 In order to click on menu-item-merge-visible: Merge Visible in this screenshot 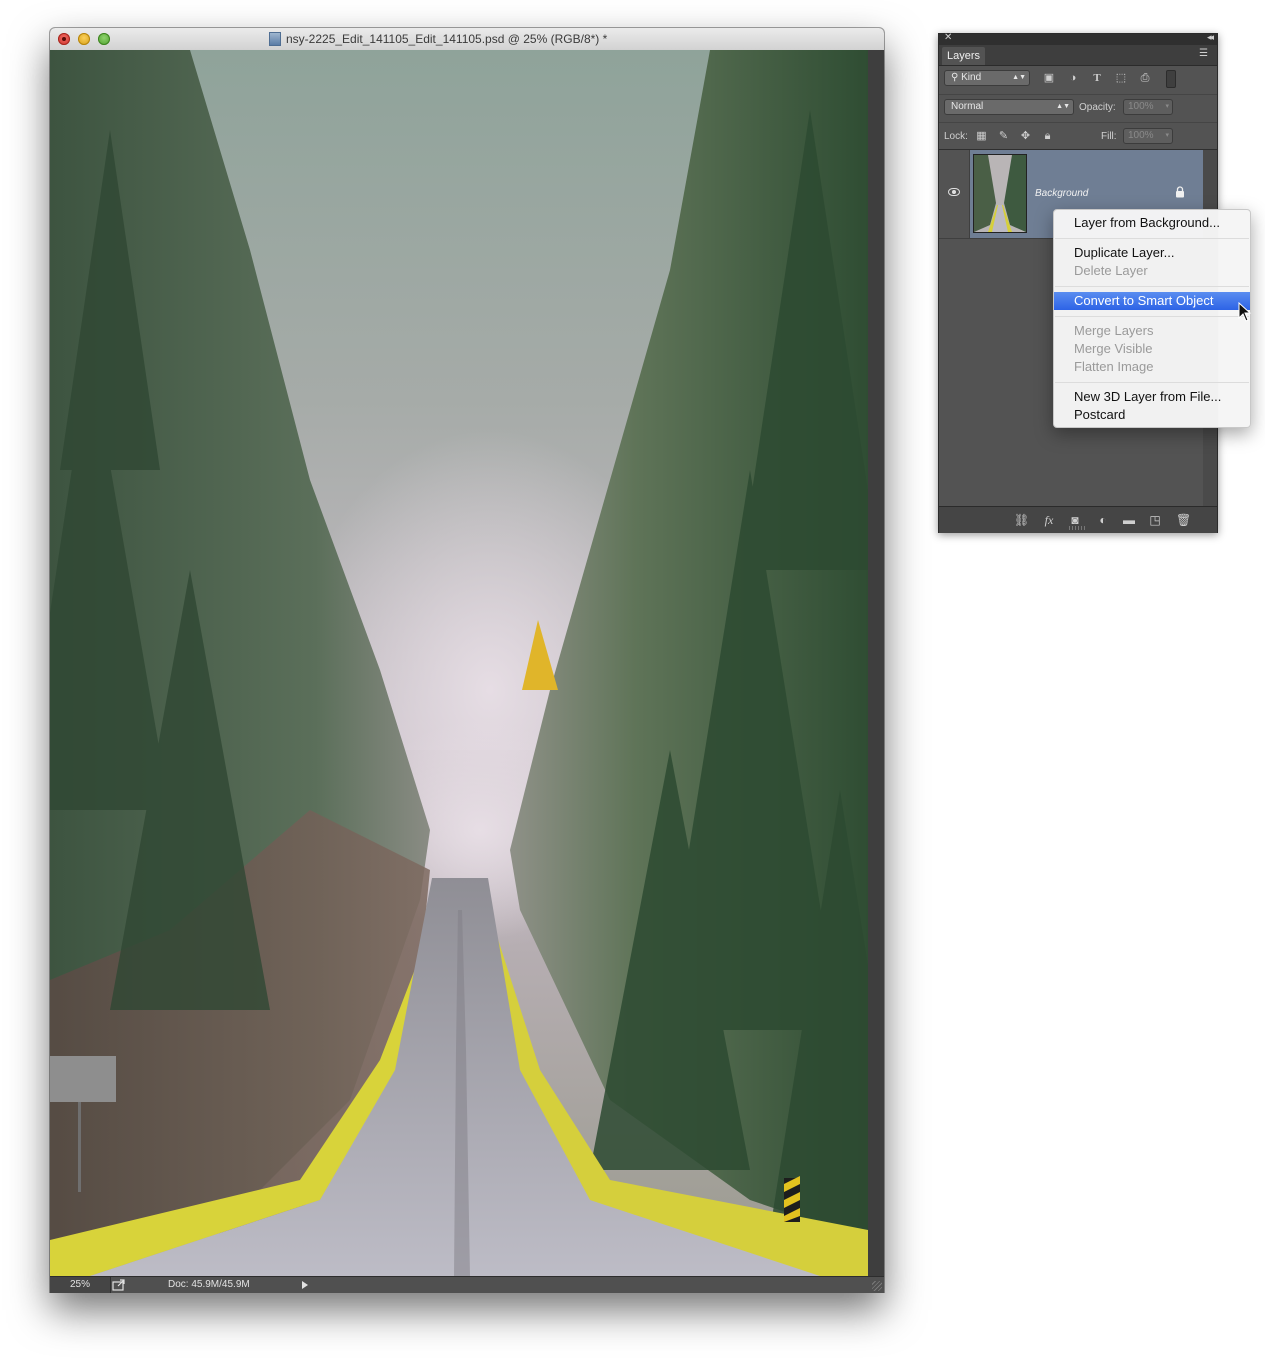, I will do `click(1113, 348)`.